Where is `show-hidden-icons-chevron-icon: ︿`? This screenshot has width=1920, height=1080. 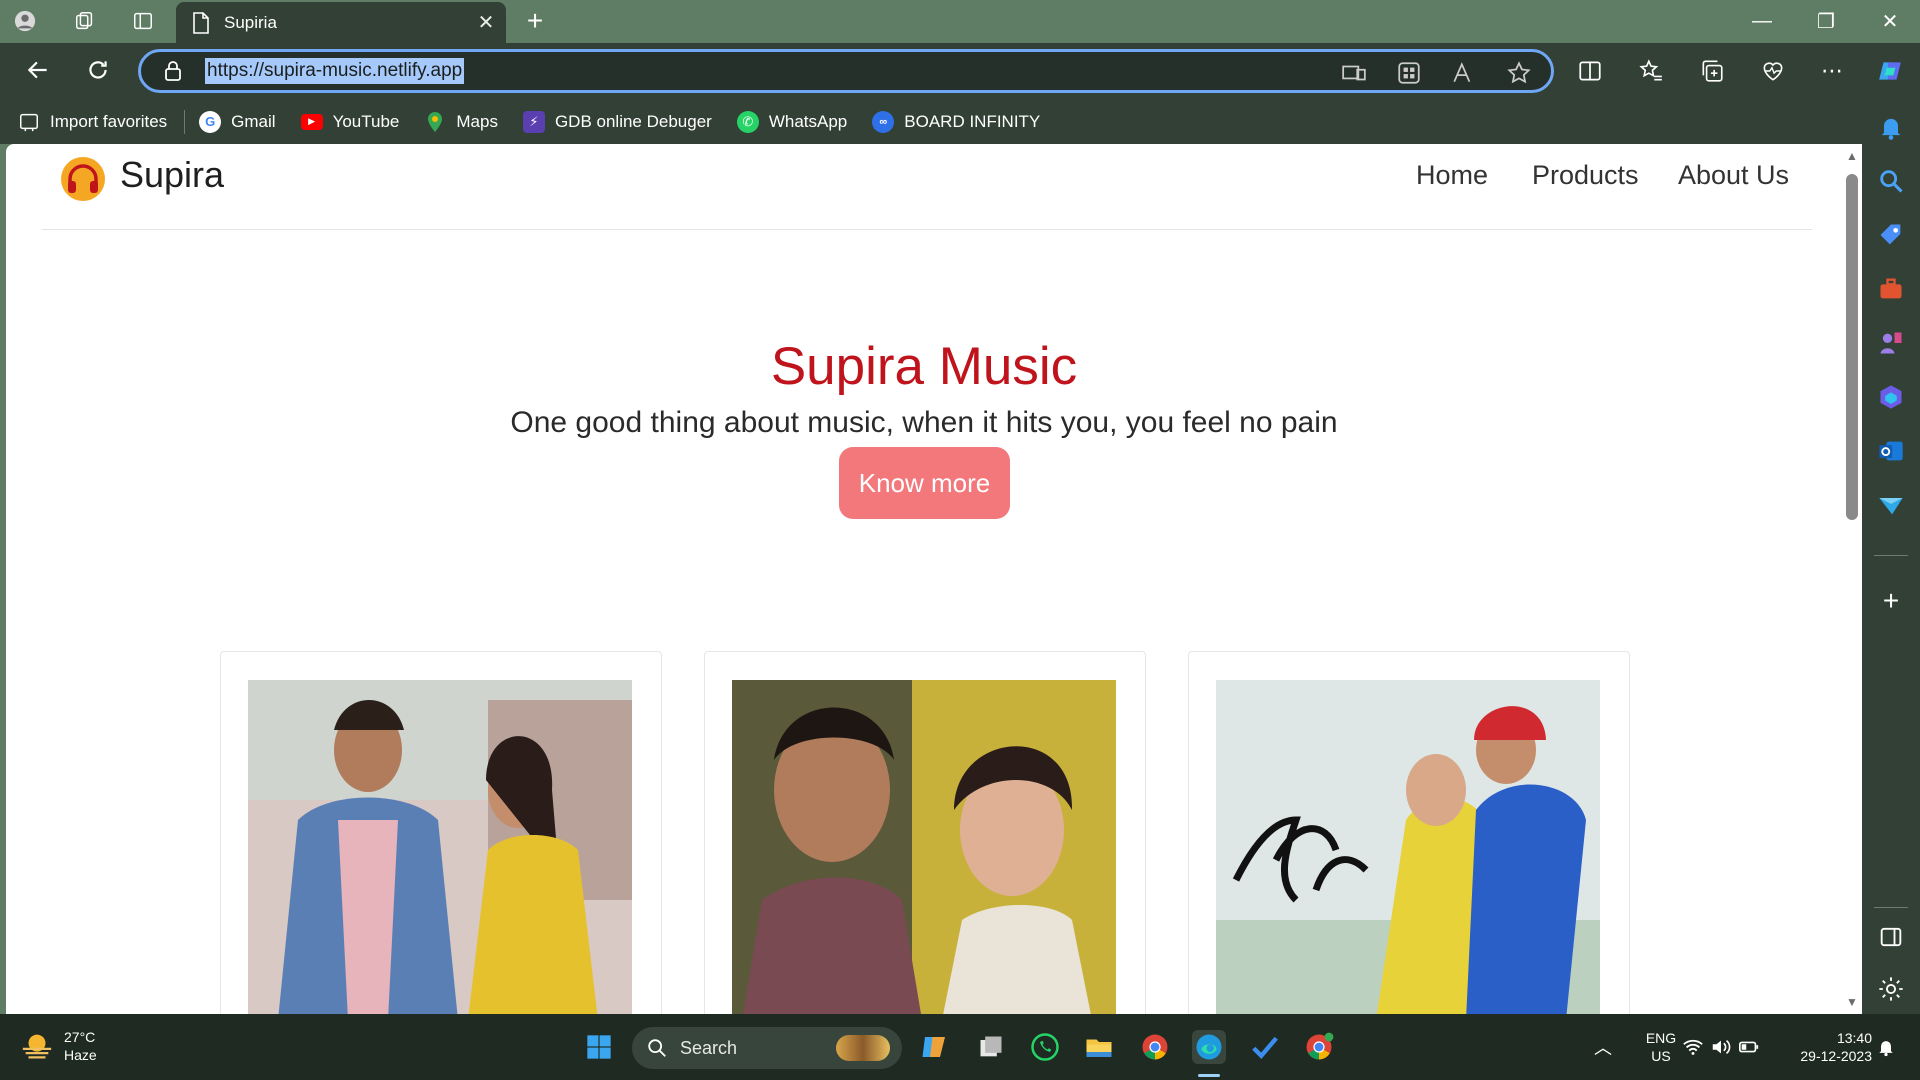
show-hidden-icons-chevron-icon: ︿ is located at coordinates (1603, 1047).